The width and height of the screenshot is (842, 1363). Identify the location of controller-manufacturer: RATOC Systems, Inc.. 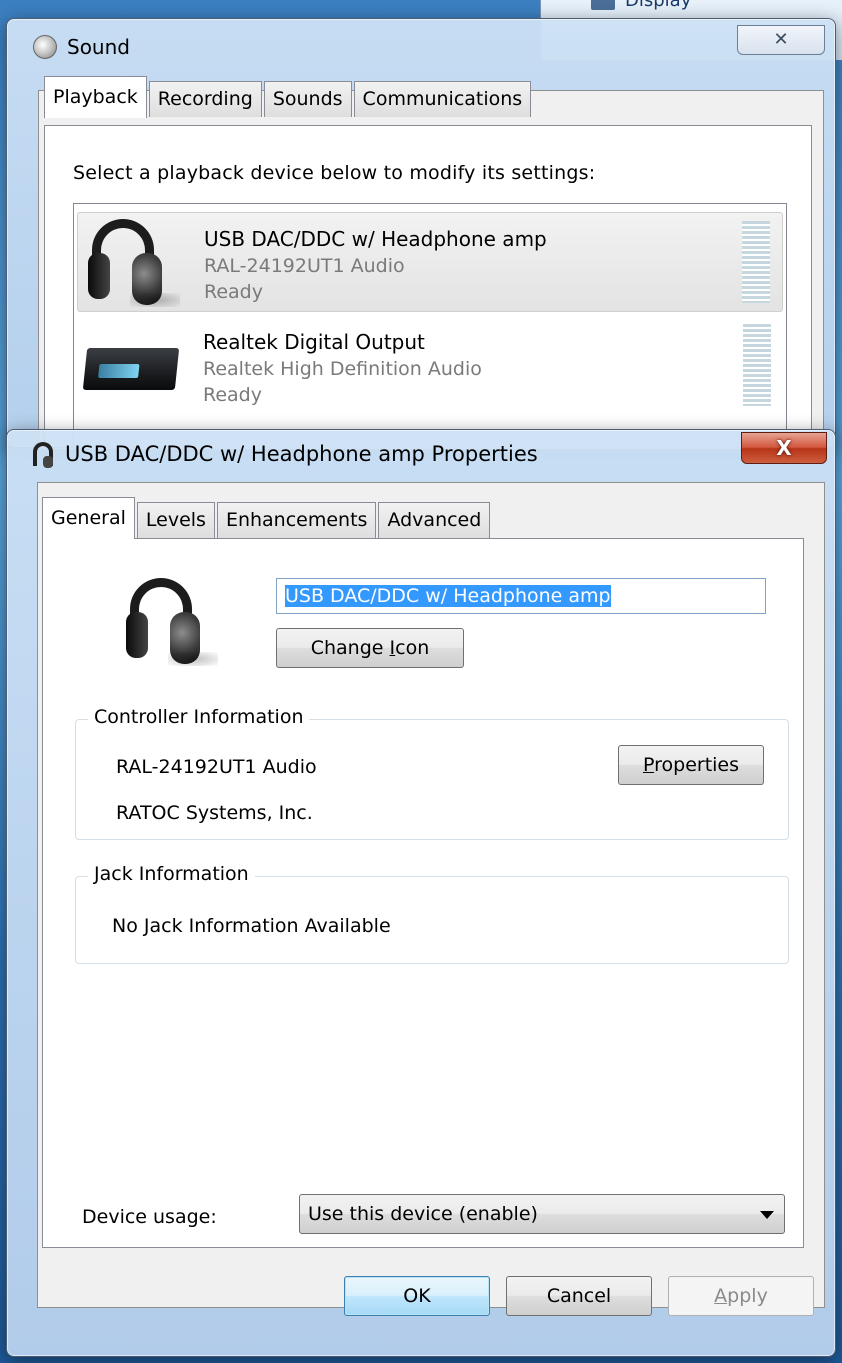
(214, 813).